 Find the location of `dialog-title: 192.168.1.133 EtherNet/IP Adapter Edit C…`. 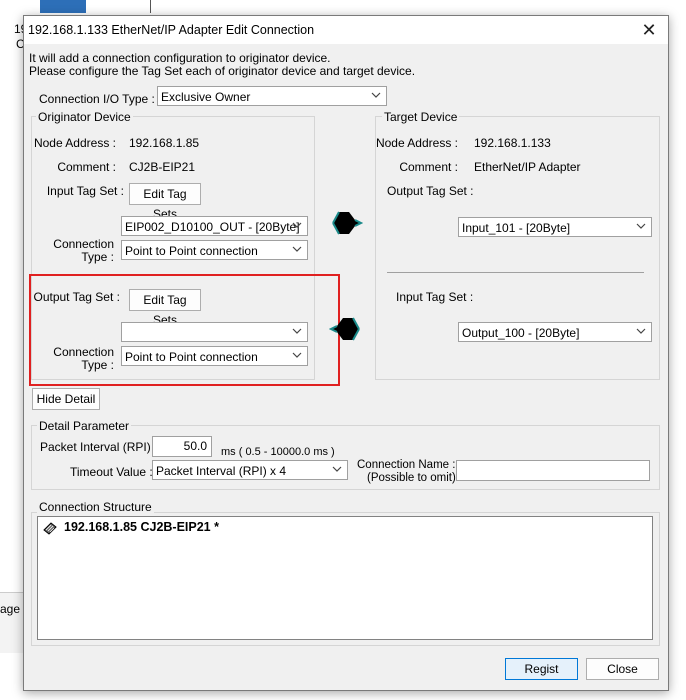

dialog-title: 192.168.1.133 EtherNet/IP Adapter Edit C… is located at coordinates (171, 30).